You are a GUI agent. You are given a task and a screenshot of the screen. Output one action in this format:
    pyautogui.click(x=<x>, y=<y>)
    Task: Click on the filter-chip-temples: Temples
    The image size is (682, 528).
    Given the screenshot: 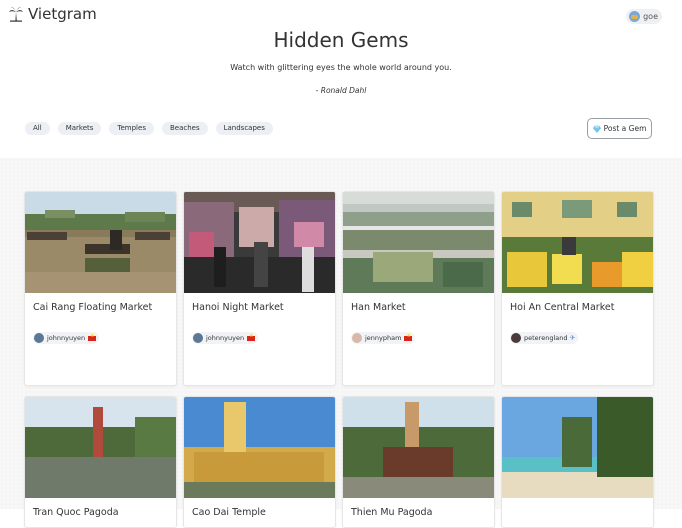 What is the action you would take?
    pyautogui.click(x=131, y=128)
    